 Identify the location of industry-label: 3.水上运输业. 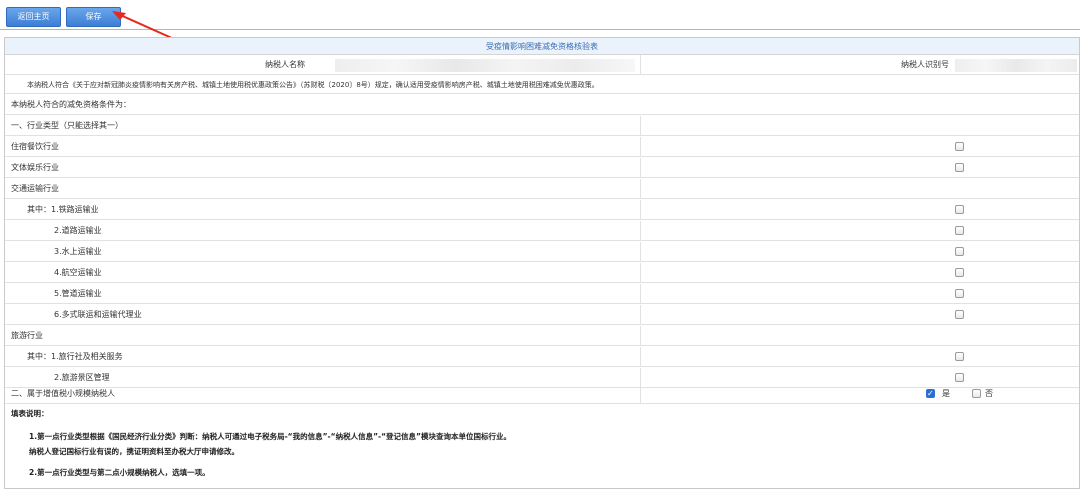
(78, 251).